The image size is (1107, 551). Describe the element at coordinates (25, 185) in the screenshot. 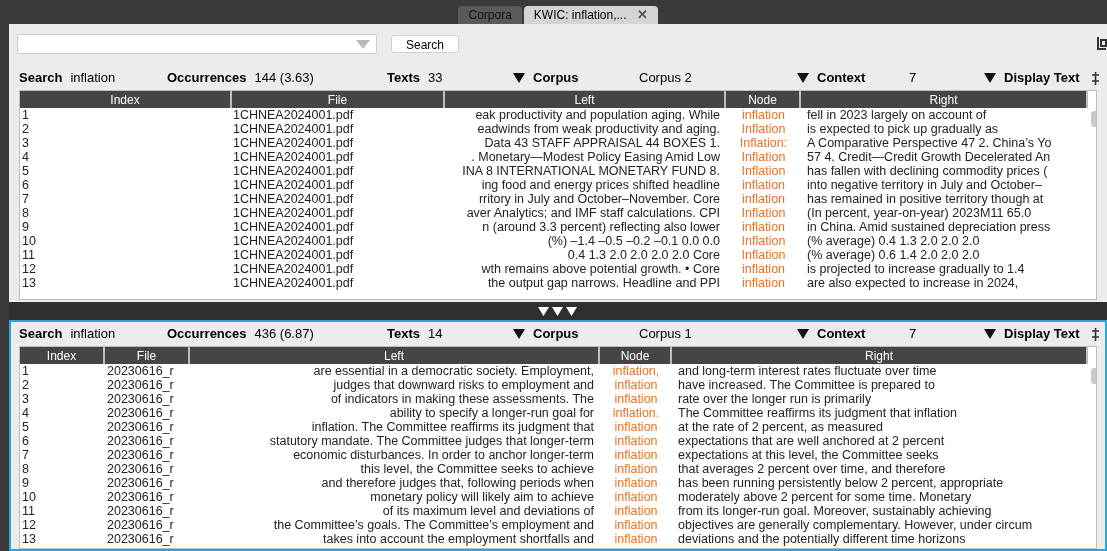

I see `table-cell-text: 6` at that location.